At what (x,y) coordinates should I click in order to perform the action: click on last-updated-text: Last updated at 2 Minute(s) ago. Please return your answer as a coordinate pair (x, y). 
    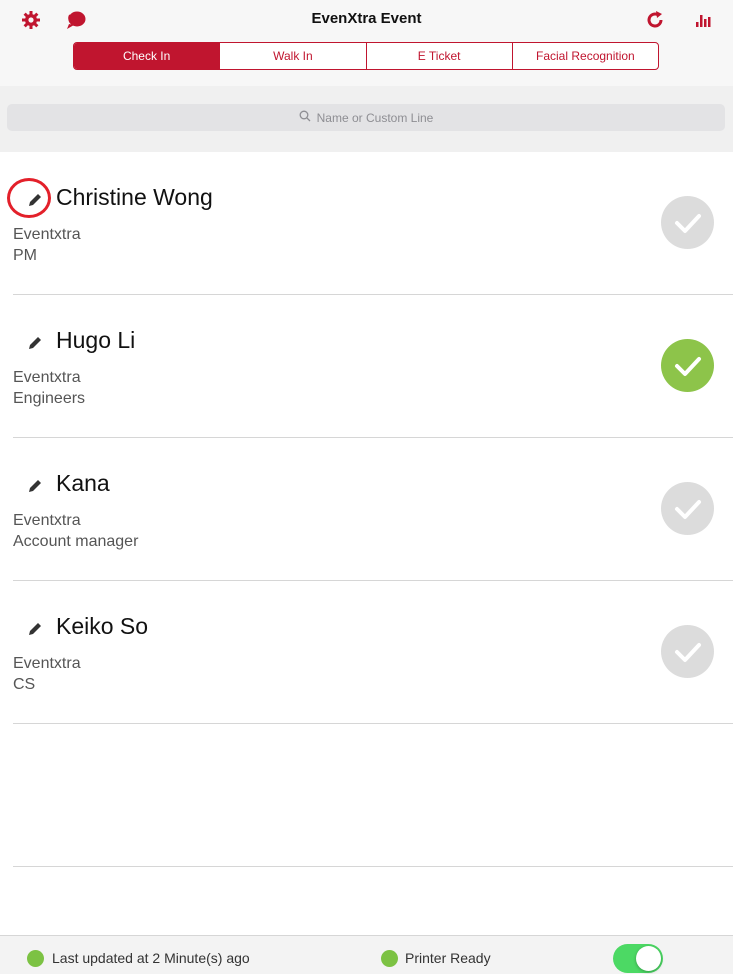
    Looking at the image, I should click on (151, 958).